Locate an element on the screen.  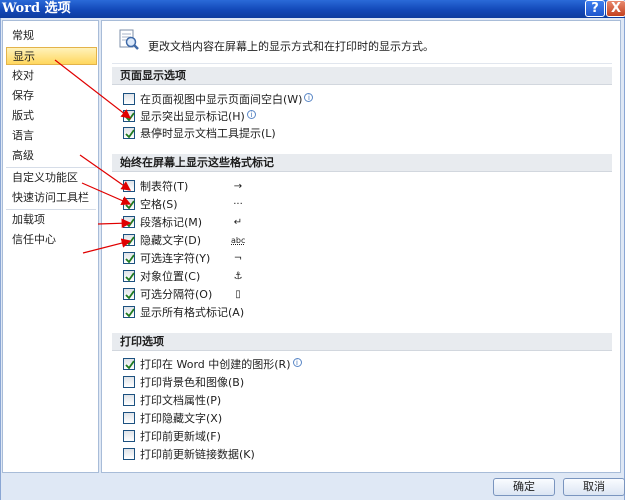
sidebar-item-customize-ribbon: 自定义功能区 is located at coordinates (50, 178).